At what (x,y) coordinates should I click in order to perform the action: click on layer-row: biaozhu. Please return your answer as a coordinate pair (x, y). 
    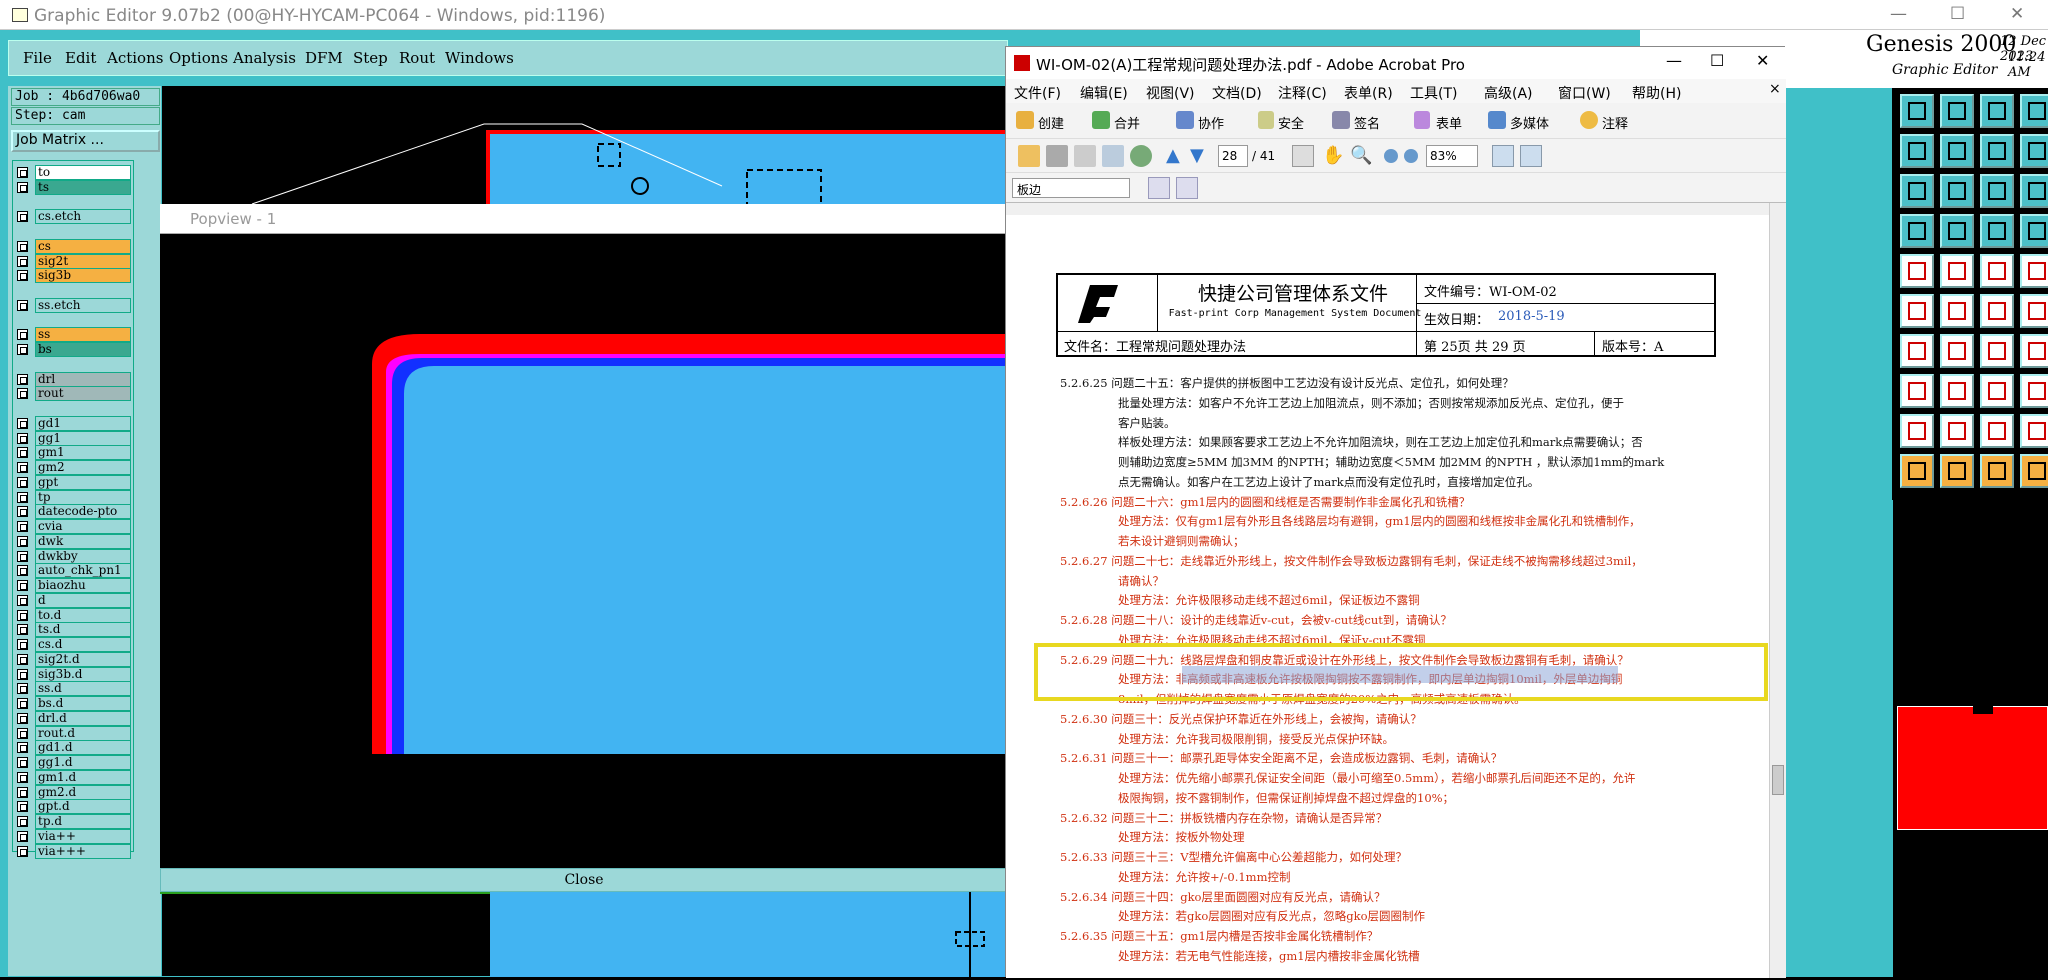
    Looking at the image, I should click on (74, 585).